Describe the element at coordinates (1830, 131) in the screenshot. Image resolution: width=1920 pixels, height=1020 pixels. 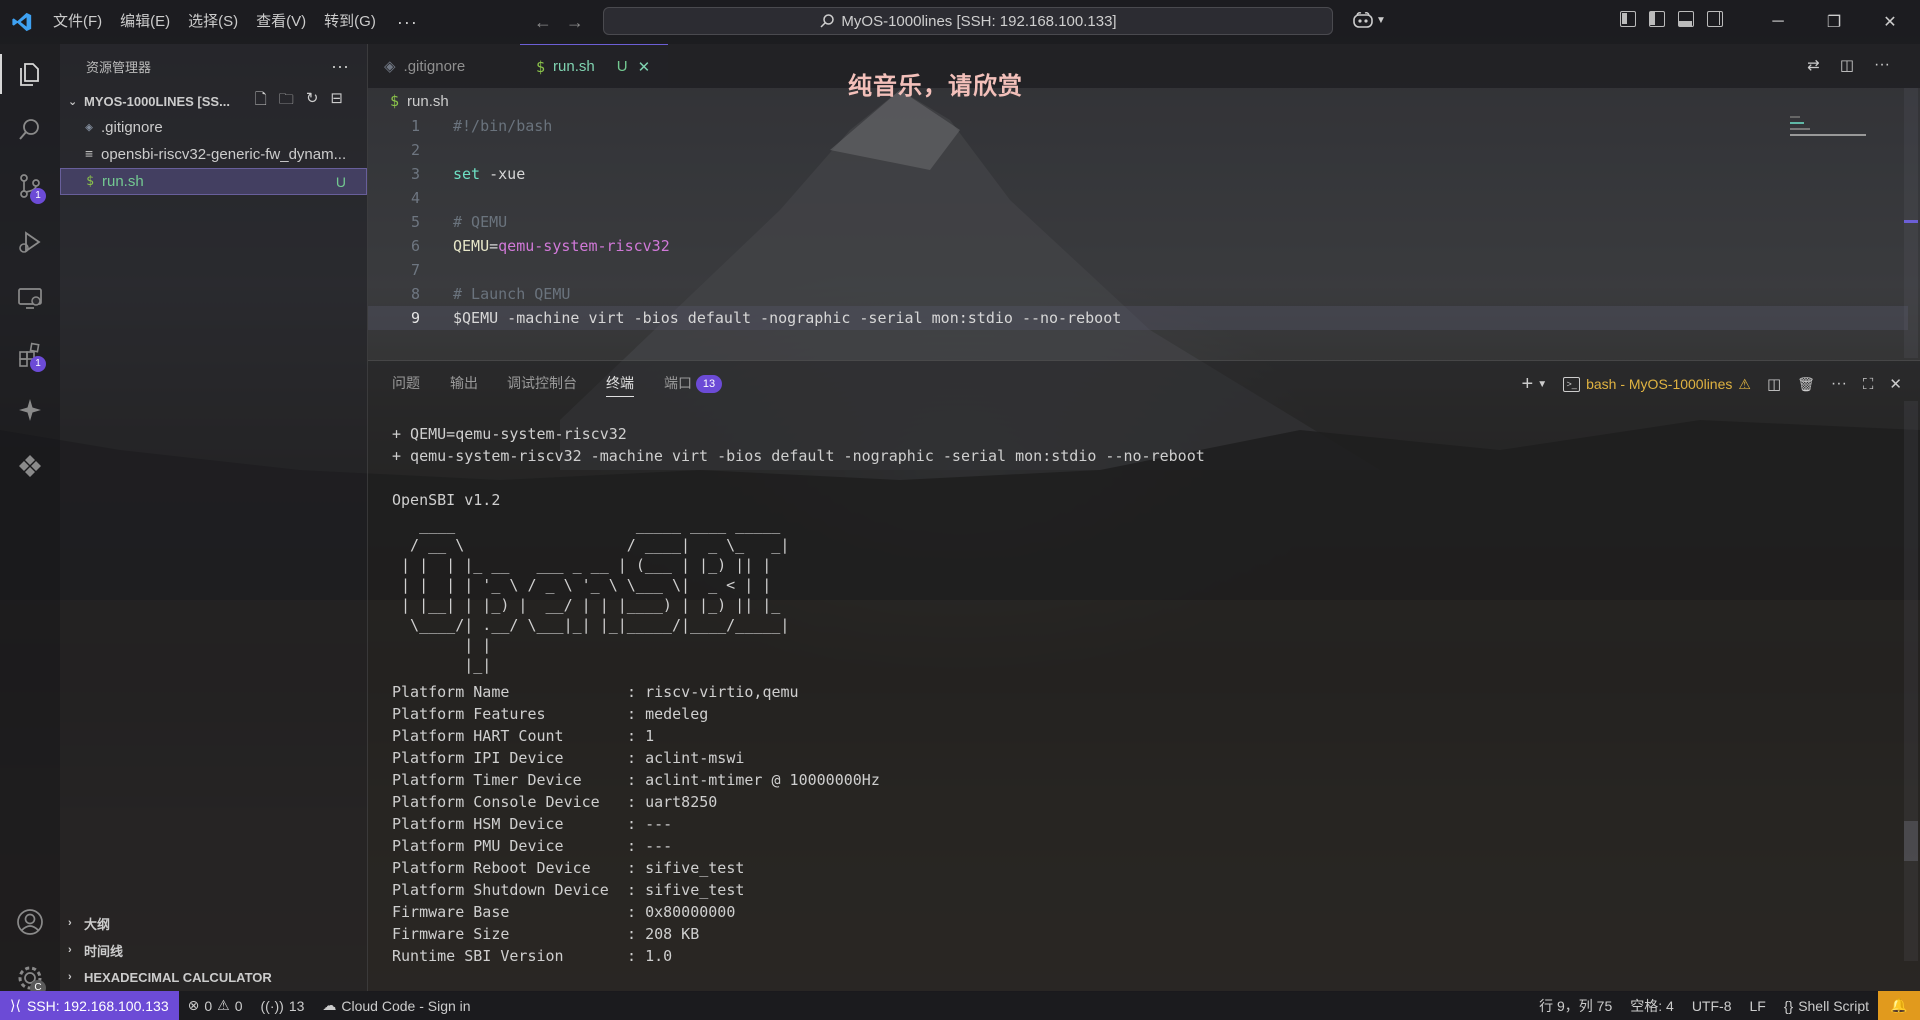
I see `minimap` at that location.